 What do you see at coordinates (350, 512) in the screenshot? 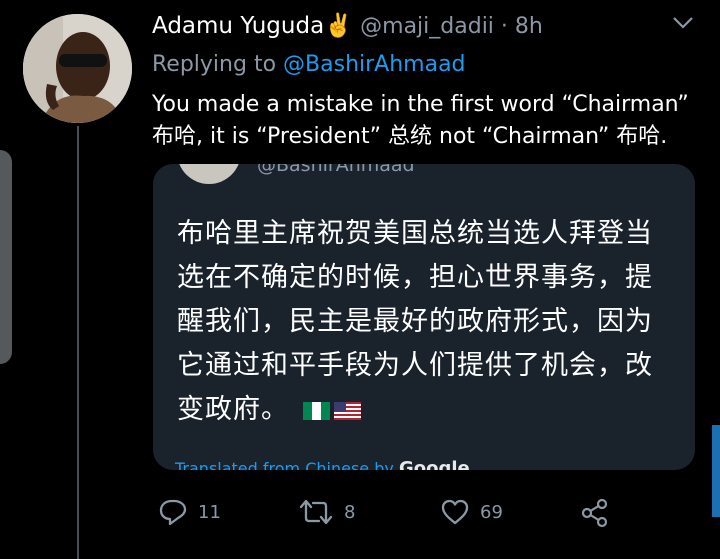
I see `retweet-count: 8` at bounding box center [350, 512].